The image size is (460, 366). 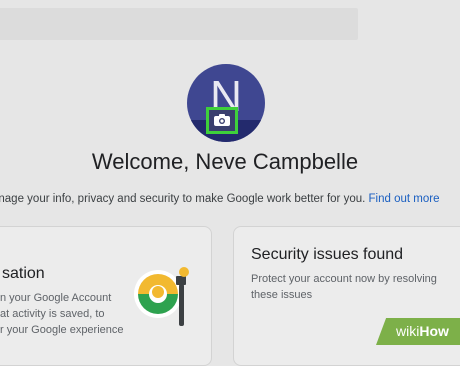 What do you see at coordinates (56, 298) in the screenshot?
I see `privacy-card-line: n your Google Account` at bounding box center [56, 298].